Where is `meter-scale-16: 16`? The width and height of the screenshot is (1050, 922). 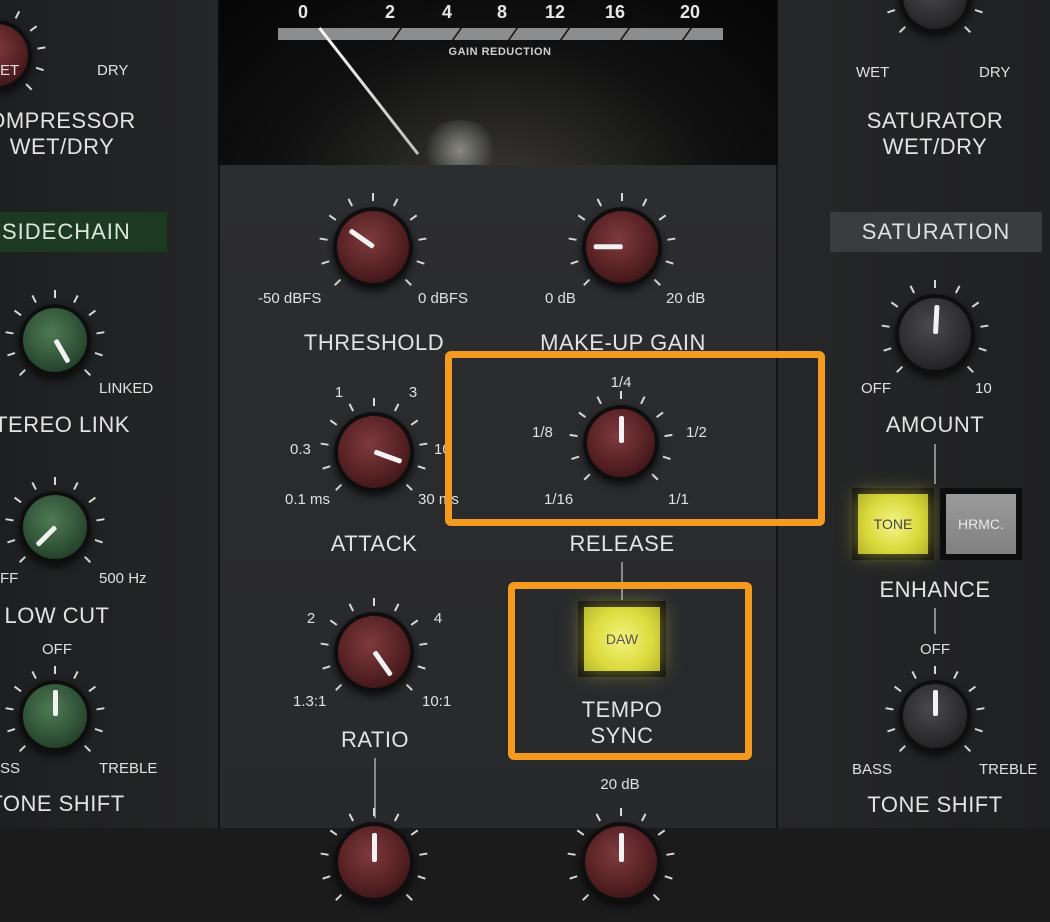 meter-scale-16: 16 is located at coordinates (615, 12).